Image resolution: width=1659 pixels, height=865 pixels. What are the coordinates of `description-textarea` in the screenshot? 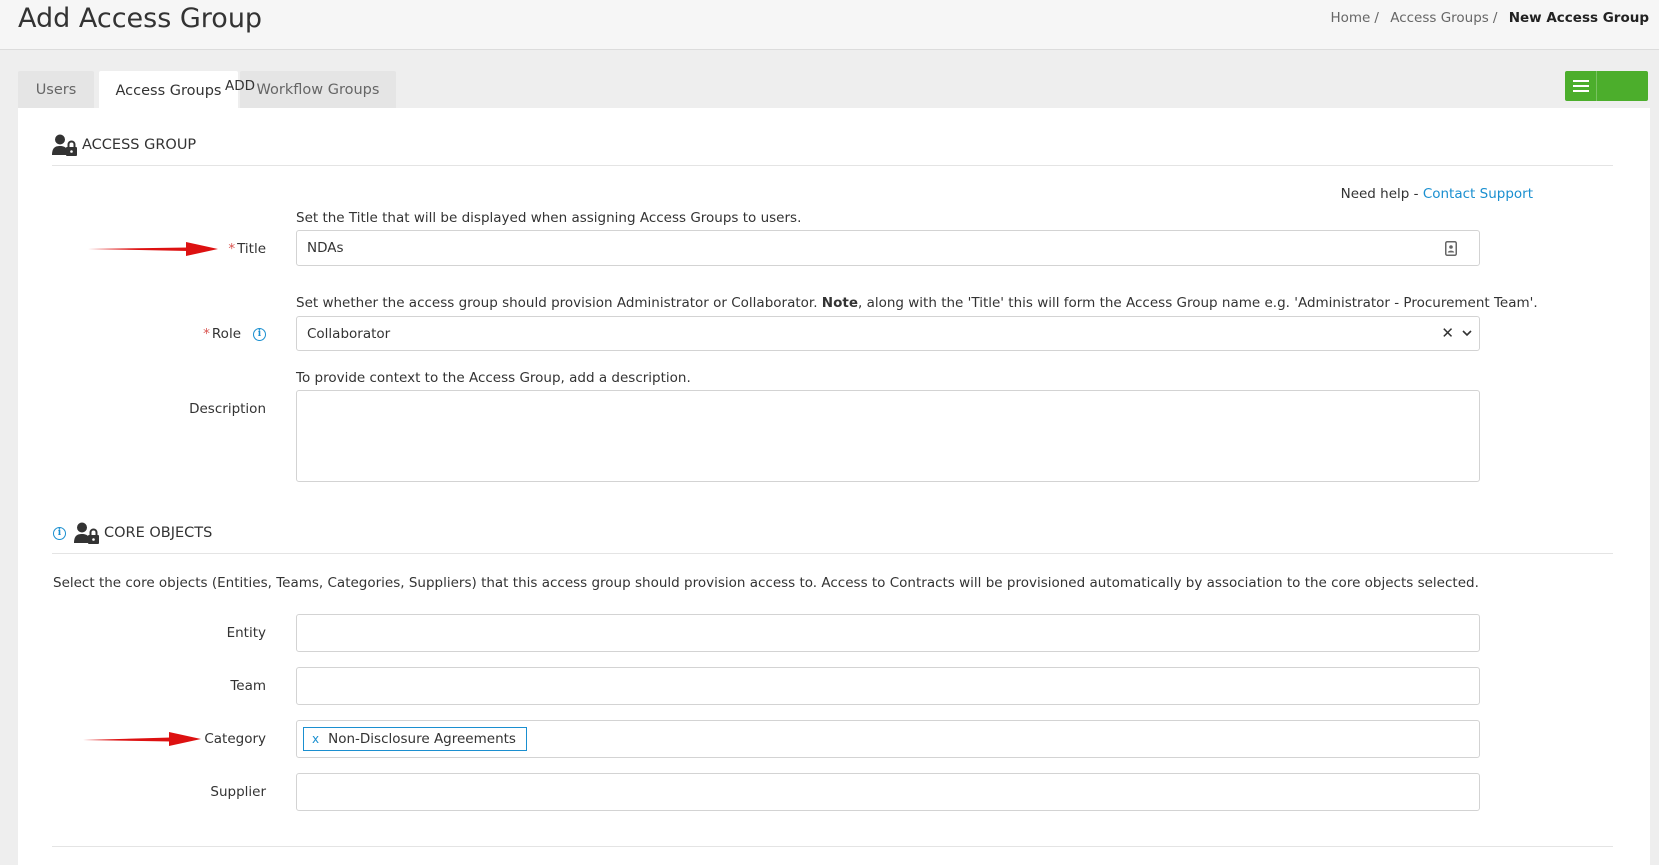 It's located at (888, 436).